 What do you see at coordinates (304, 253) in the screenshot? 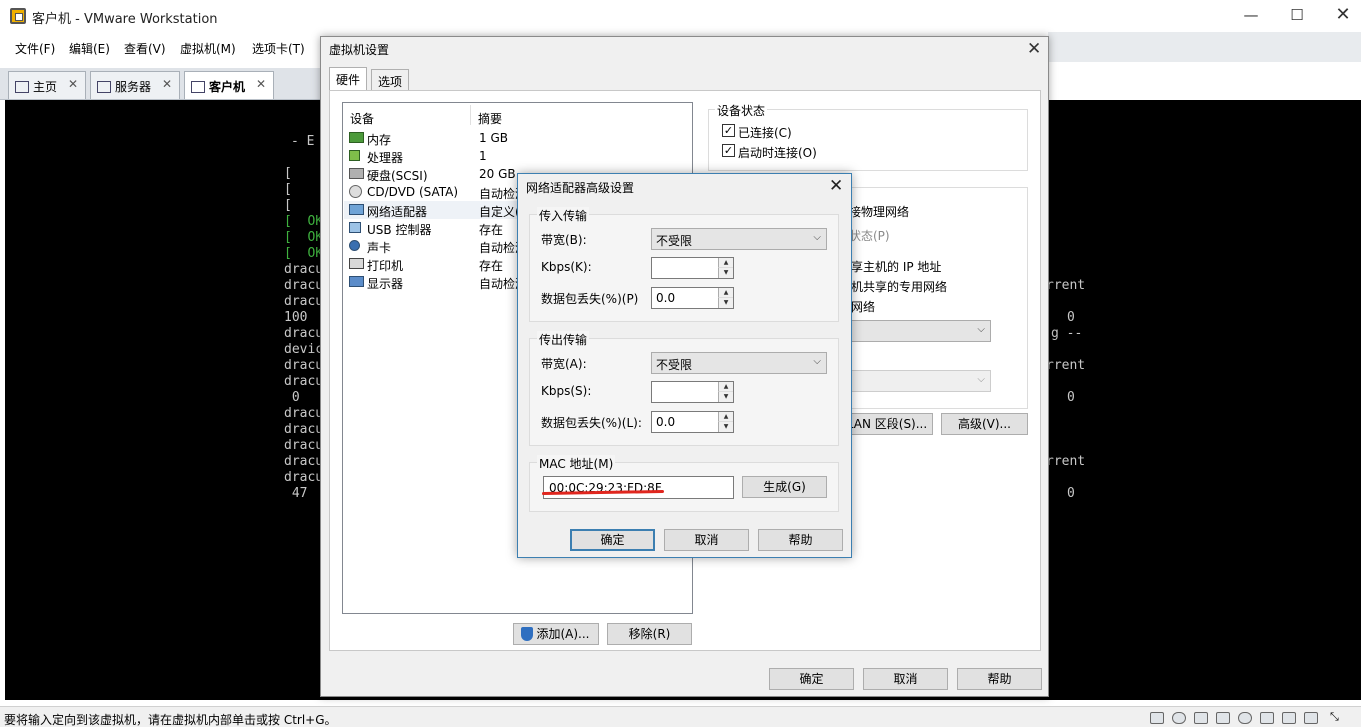
I see `console-line: [ OK` at bounding box center [304, 253].